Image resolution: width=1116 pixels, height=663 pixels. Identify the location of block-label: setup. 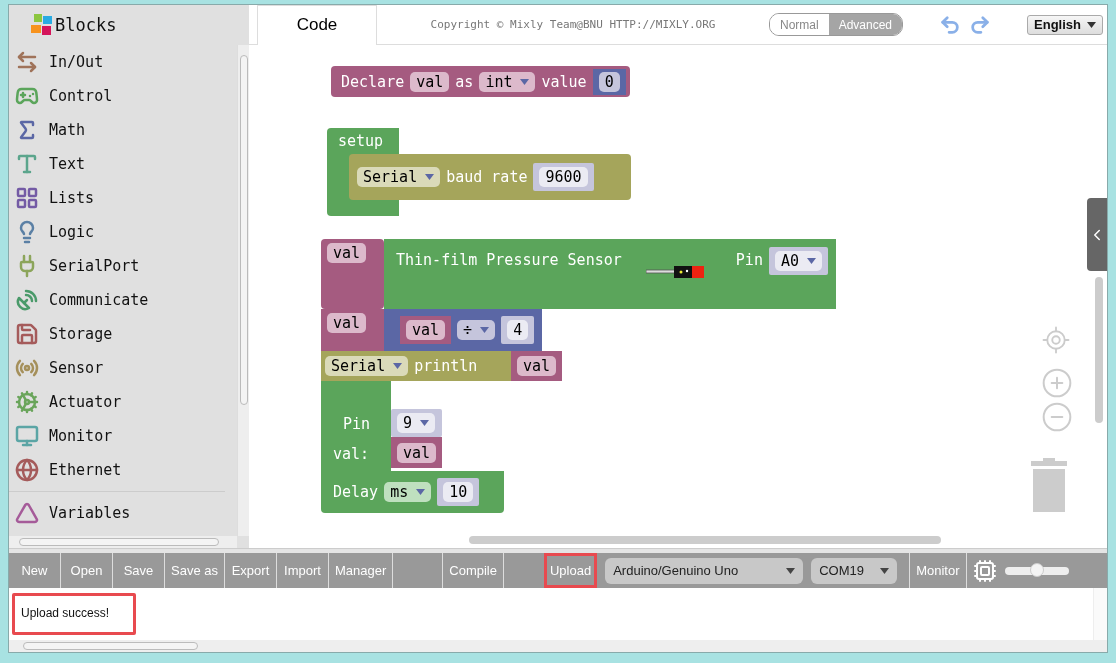
(360, 141).